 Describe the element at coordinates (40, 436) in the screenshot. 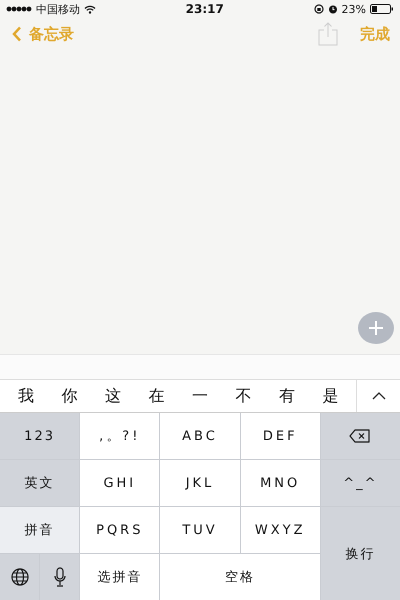

I see `keyboard-key: 123` at that location.